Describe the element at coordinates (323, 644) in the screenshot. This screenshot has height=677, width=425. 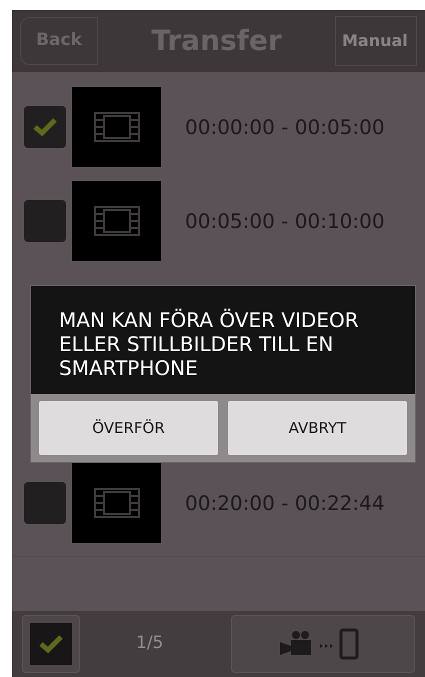
I see `transfer-button` at that location.